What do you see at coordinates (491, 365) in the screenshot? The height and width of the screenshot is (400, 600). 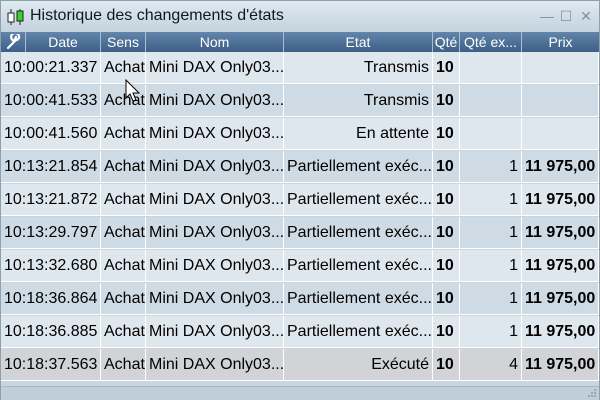 I see `cell-qte-executee: 4` at bounding box center [491, 365].